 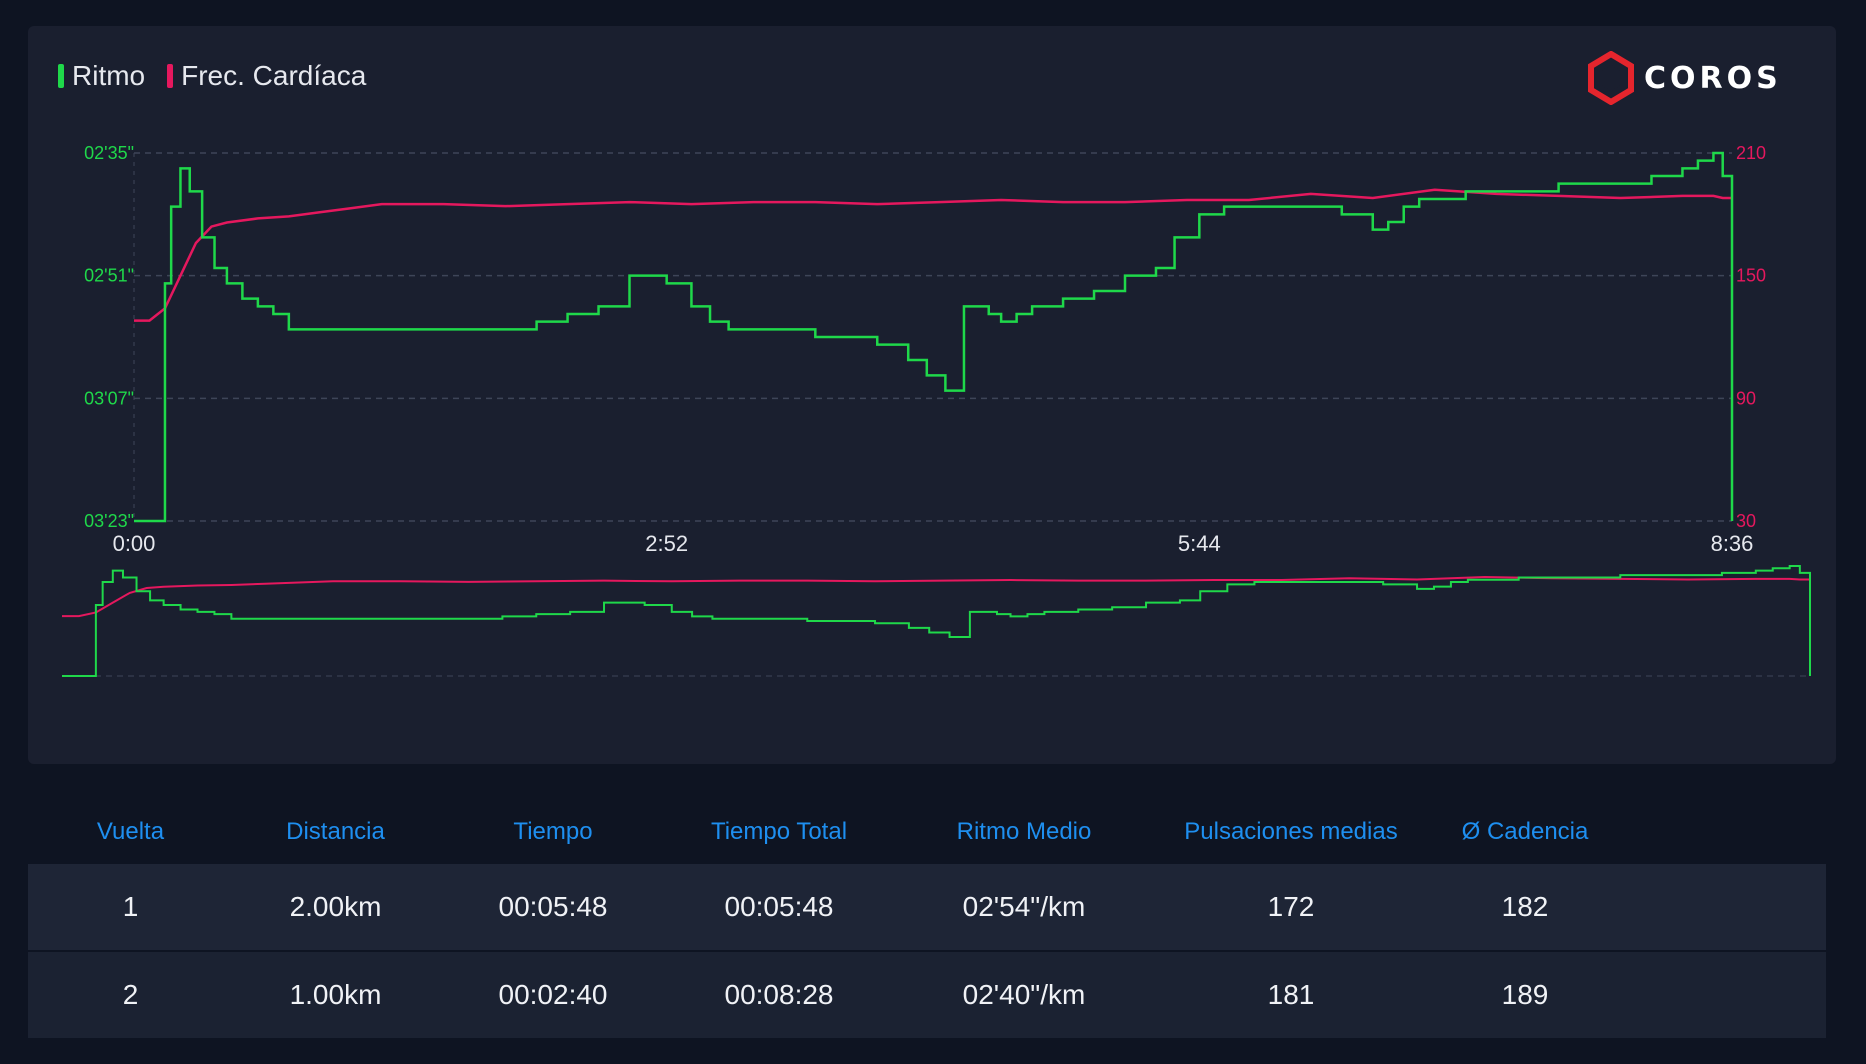 I want to click on cell-avg-pace: 02'54"/km, so click(x=1024, y=906).